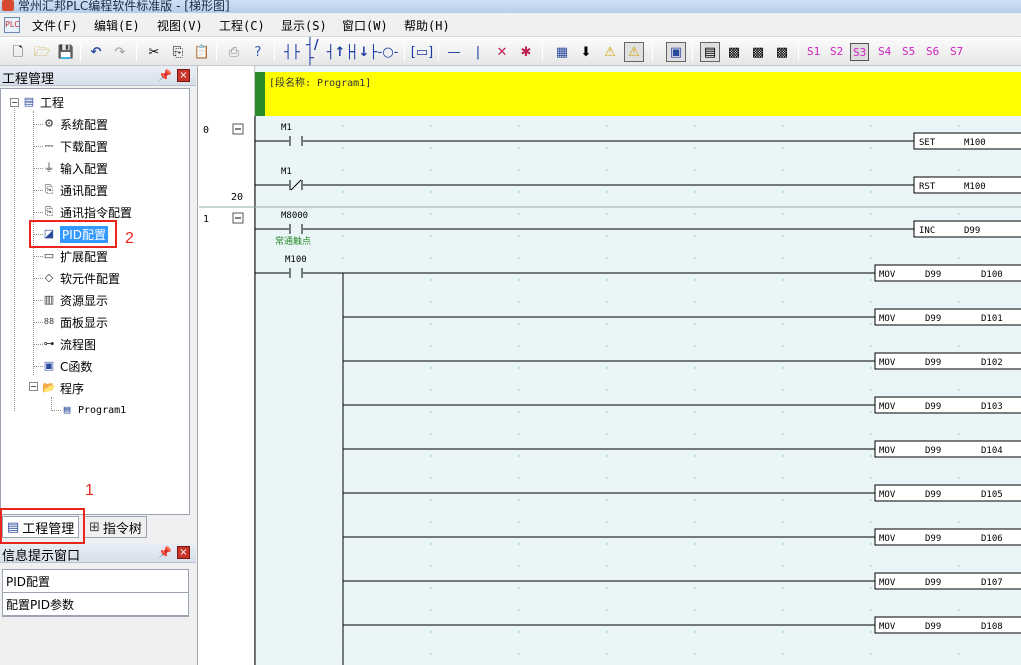 This screenshot has width=1021, height=665. I want to click on menu-window: 窗口(W), so click(365, 25).